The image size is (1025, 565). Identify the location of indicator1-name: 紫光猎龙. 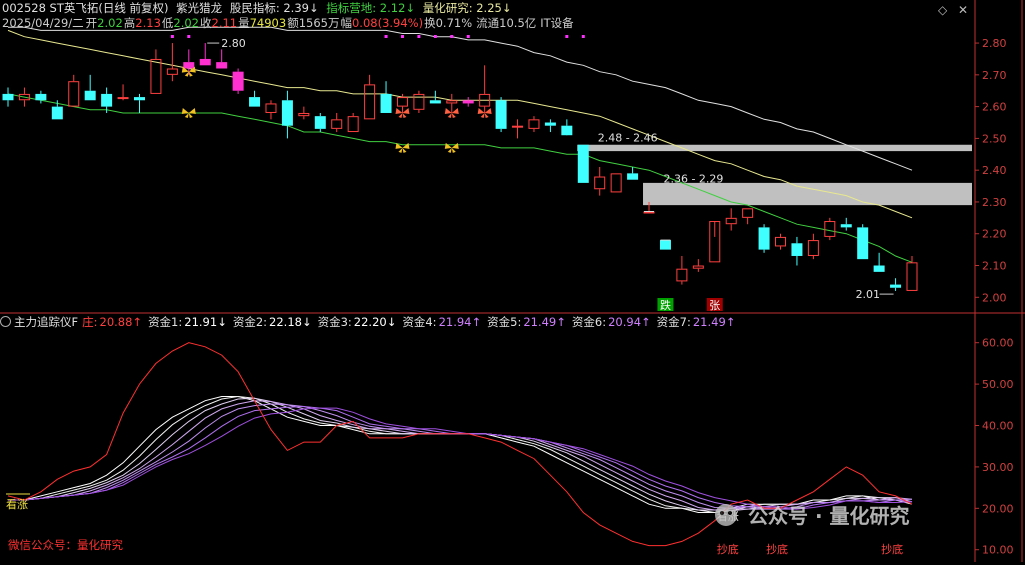
(199, 8).